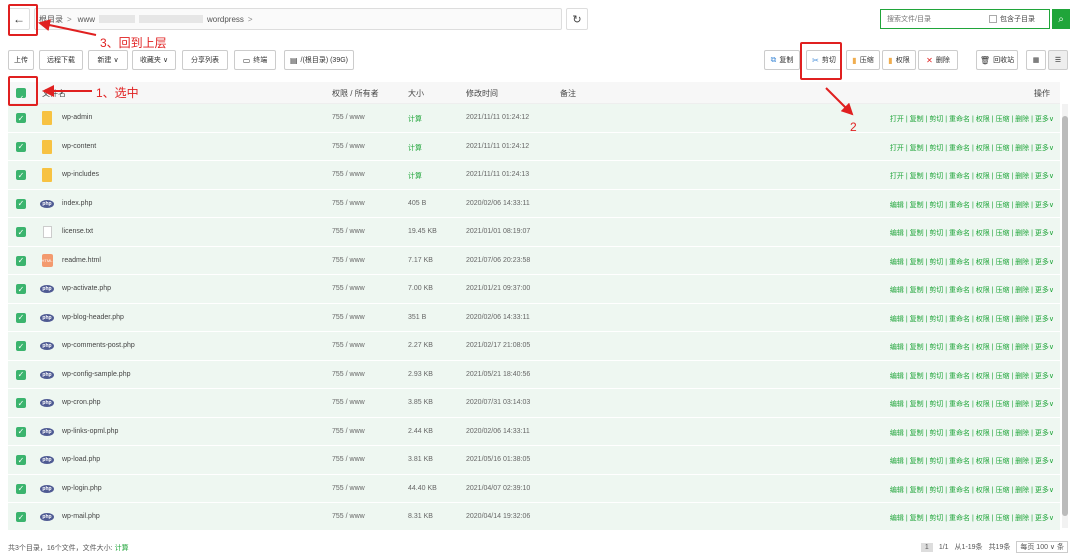 This screenshot has width=1080, height=560. What do you see at coordinates (82, 488) in the screenshot?
I see `file-name: wp-login.php` at bounding box center [82, 488].